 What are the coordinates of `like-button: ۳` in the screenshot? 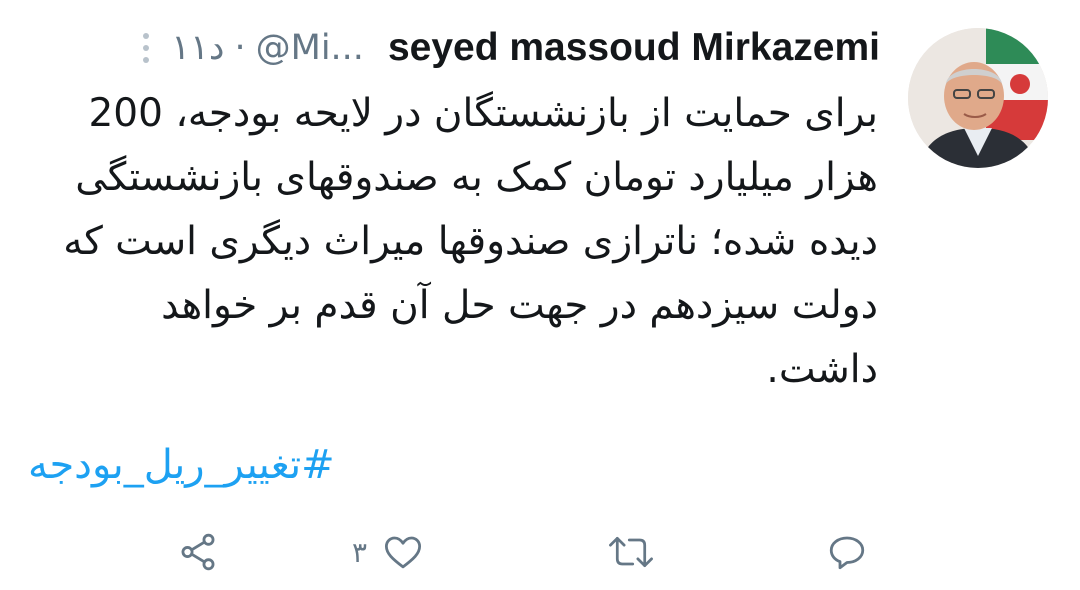 It's located at (388, 552).